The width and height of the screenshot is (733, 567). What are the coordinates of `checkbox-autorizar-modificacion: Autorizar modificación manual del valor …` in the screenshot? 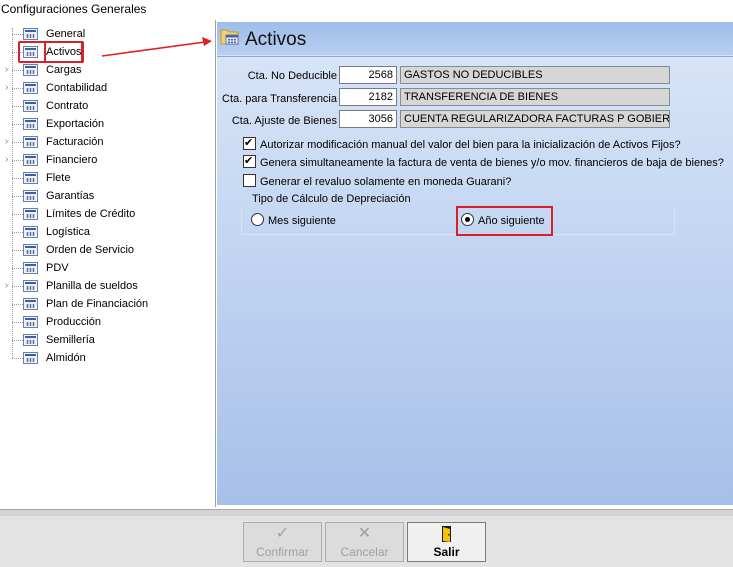 It's located at (462, 144).